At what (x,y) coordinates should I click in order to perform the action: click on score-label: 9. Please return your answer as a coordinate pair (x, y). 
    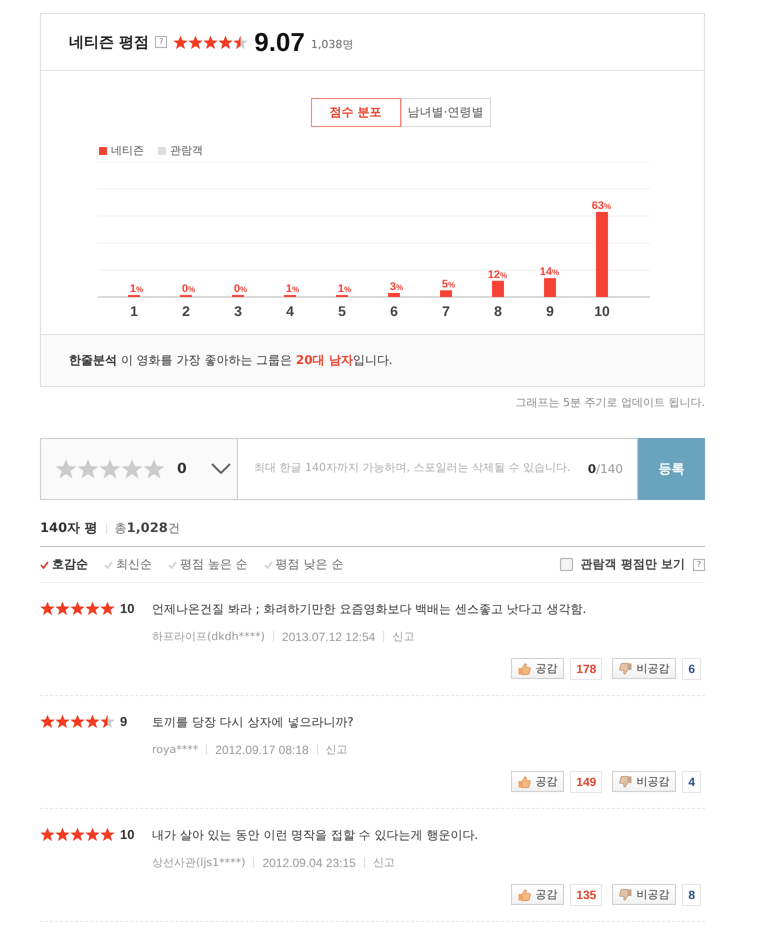
    Looking at the image, I should click on (550, 311).